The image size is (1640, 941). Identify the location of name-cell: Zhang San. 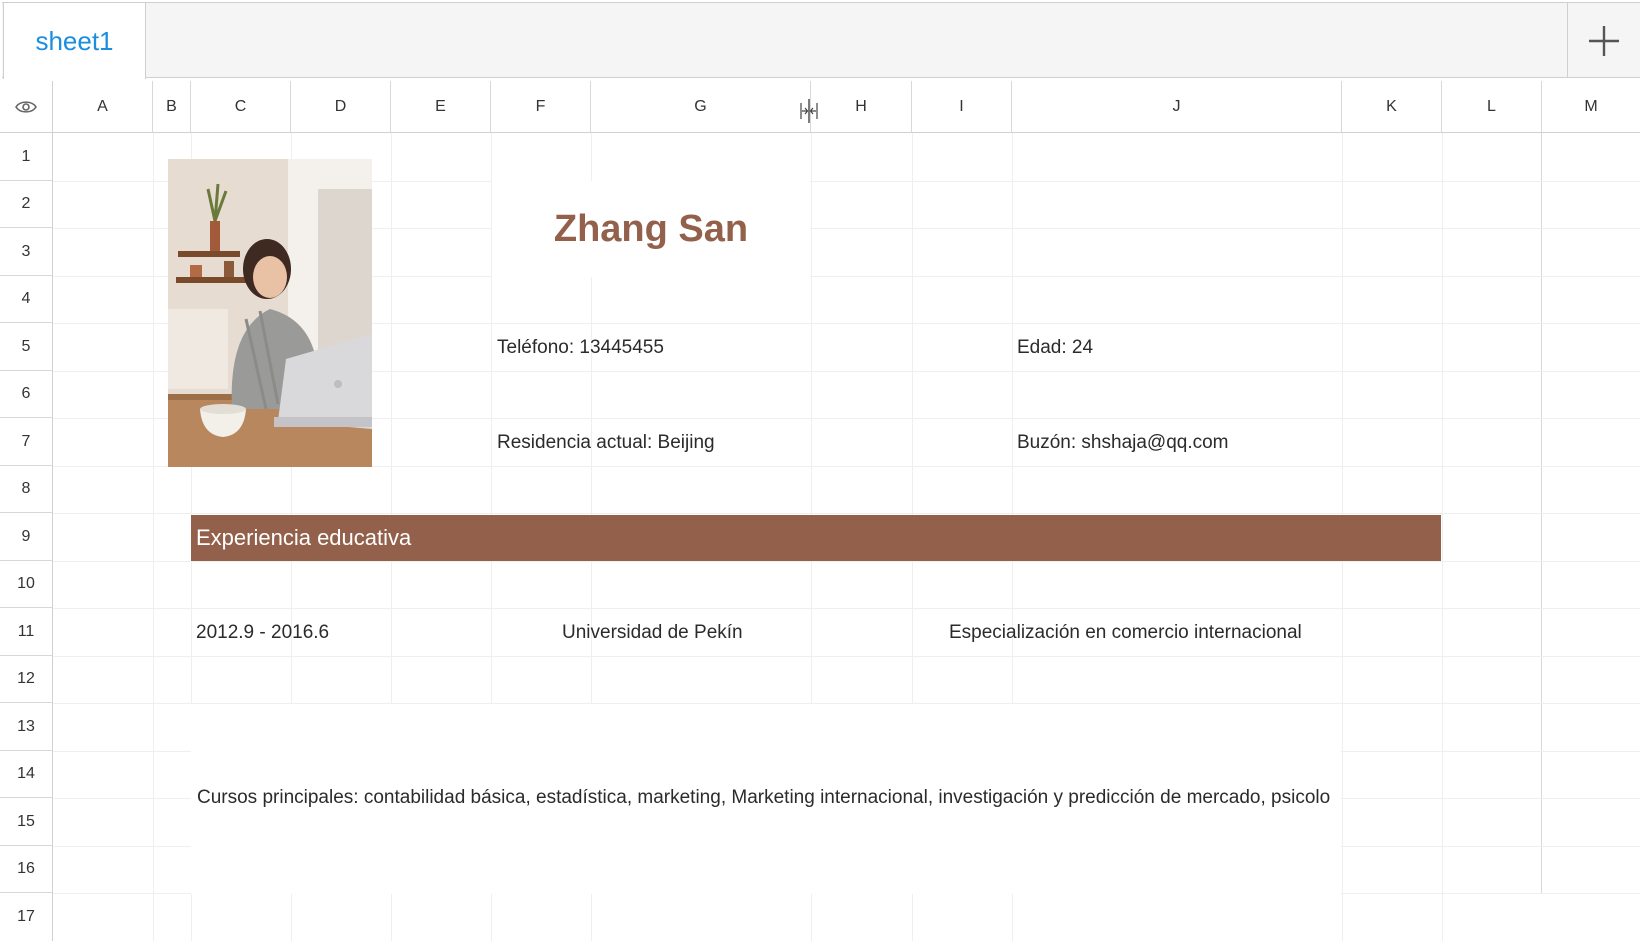
(651, 229).